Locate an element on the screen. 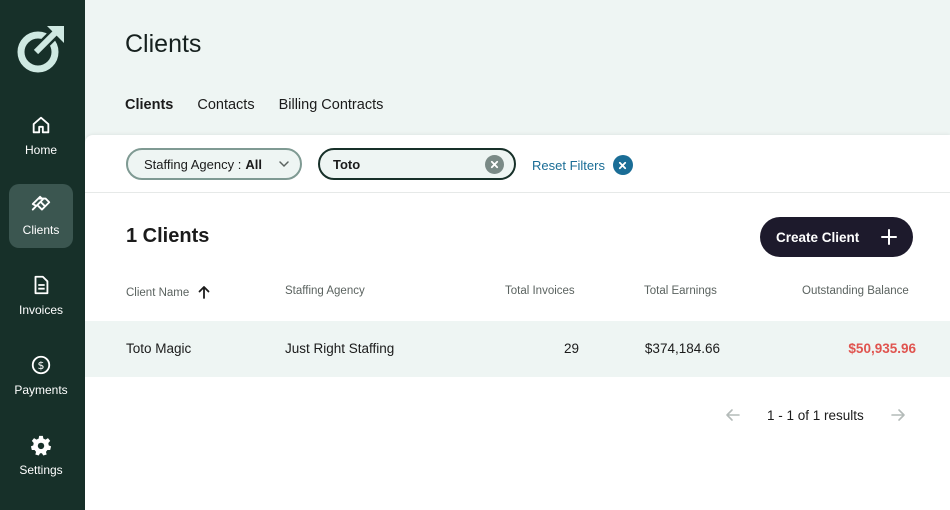 The image size is (950, 510). pagination: 1 - 1 of 1 results is located at coordinates (815, 415).